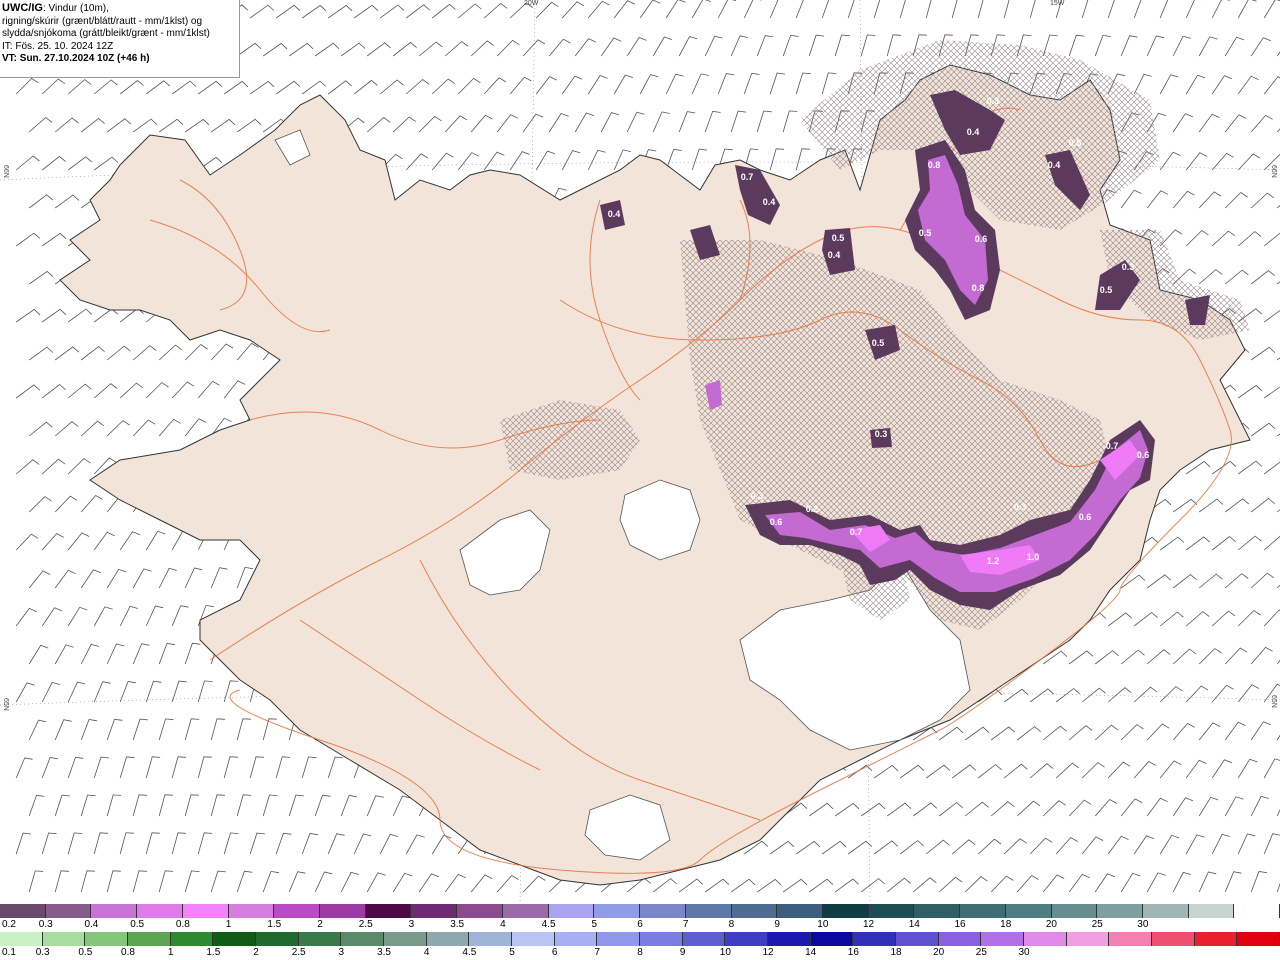  I want to click on legend-label: 3.5, so click(384, 952).